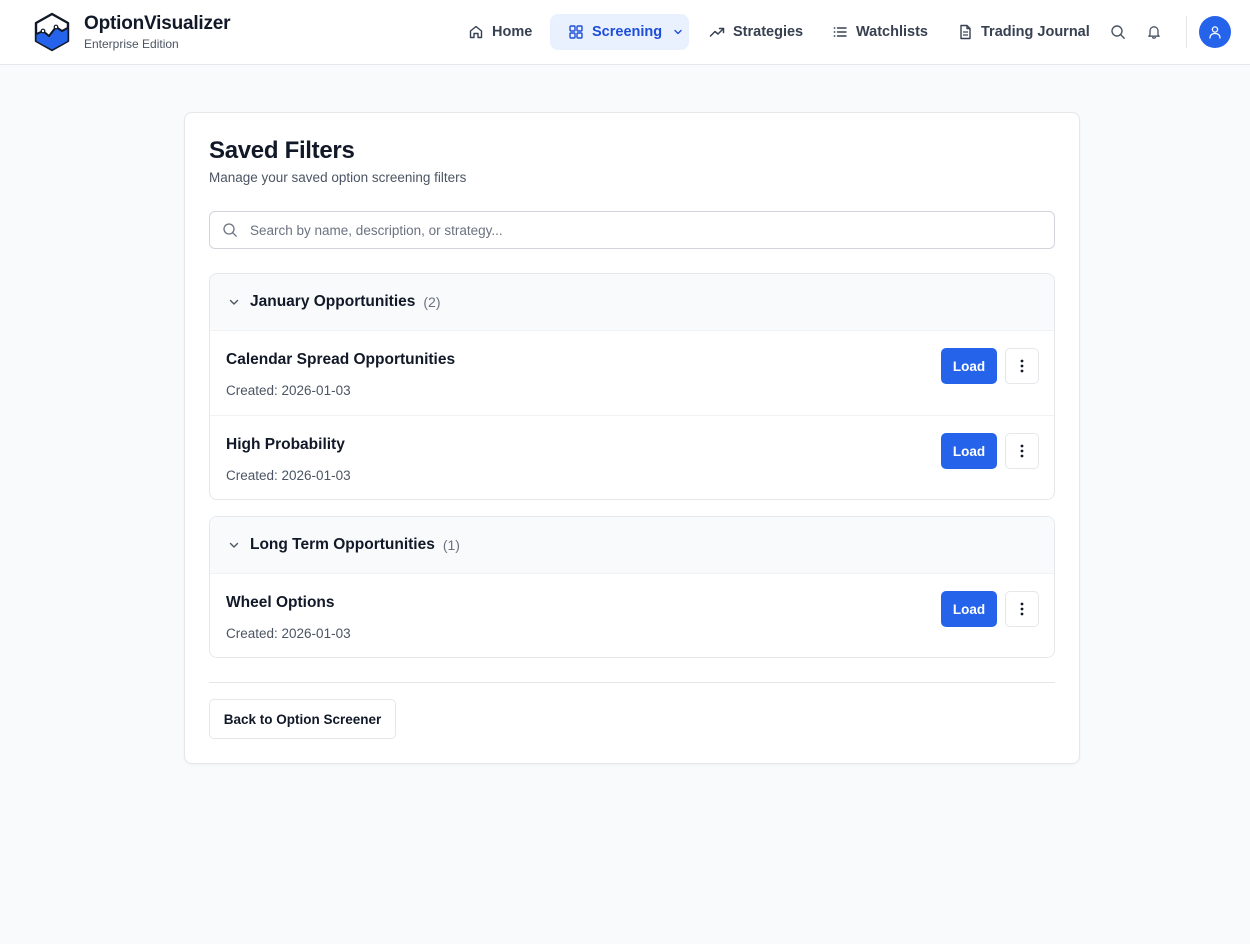 This screenshot has height=944, width=1250. I want to click on back-to-option-screener-button: Back to Option Screener, so click(302, 719).